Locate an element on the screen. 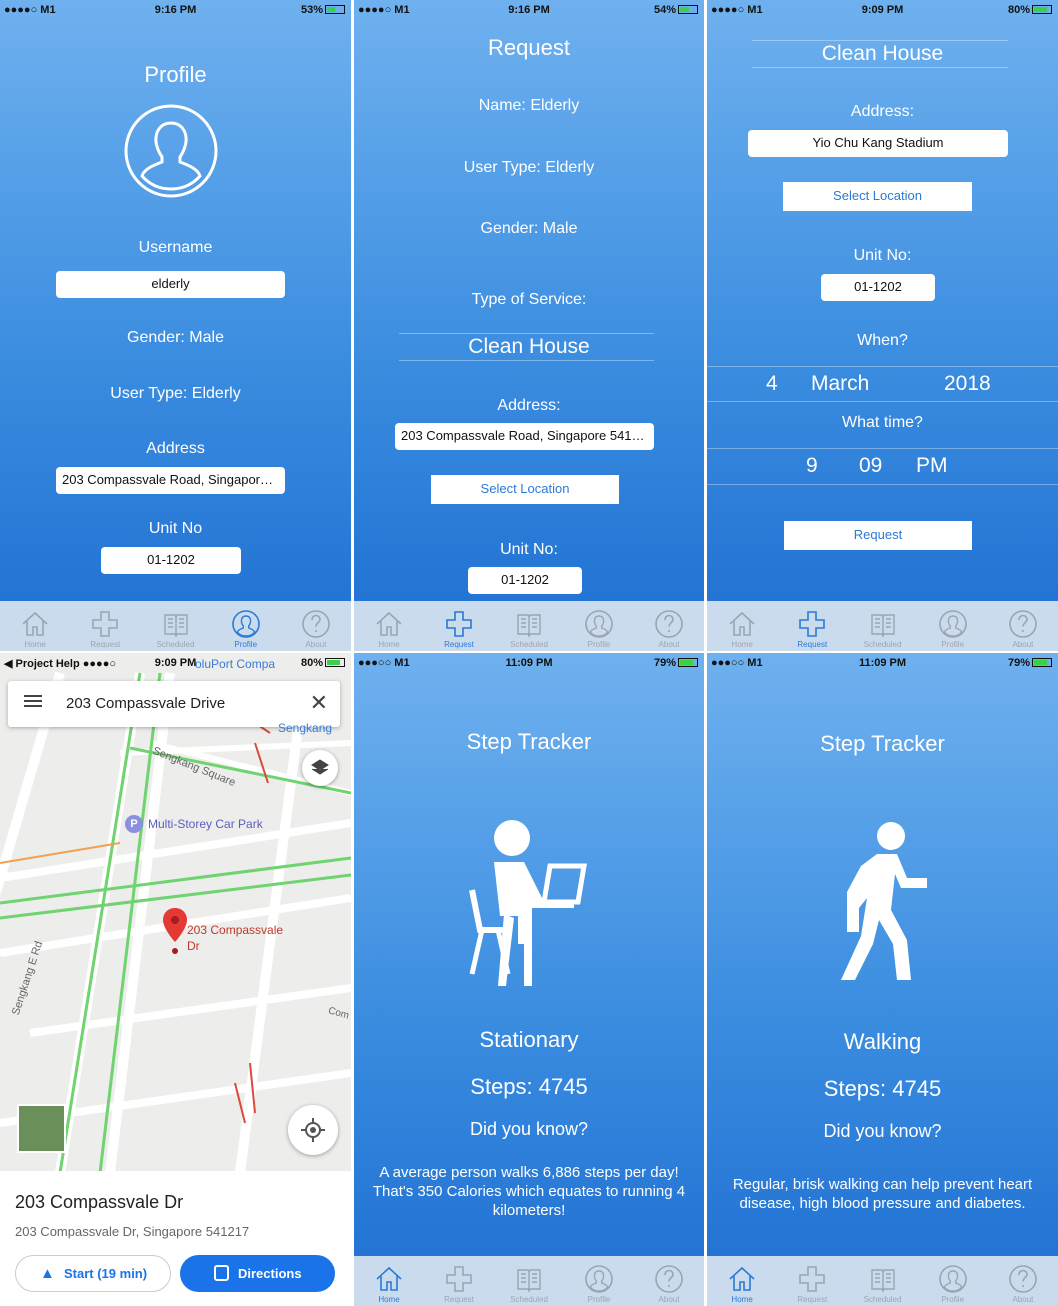  battery: 80% is located at coordinates (1030, 10).